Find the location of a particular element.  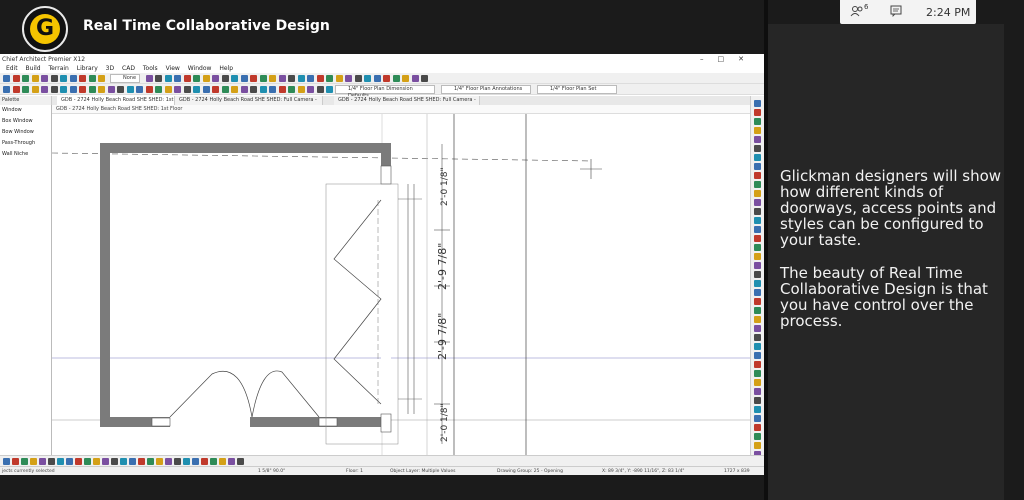

menu-tools: Tools is located at coordinates (150, 68).